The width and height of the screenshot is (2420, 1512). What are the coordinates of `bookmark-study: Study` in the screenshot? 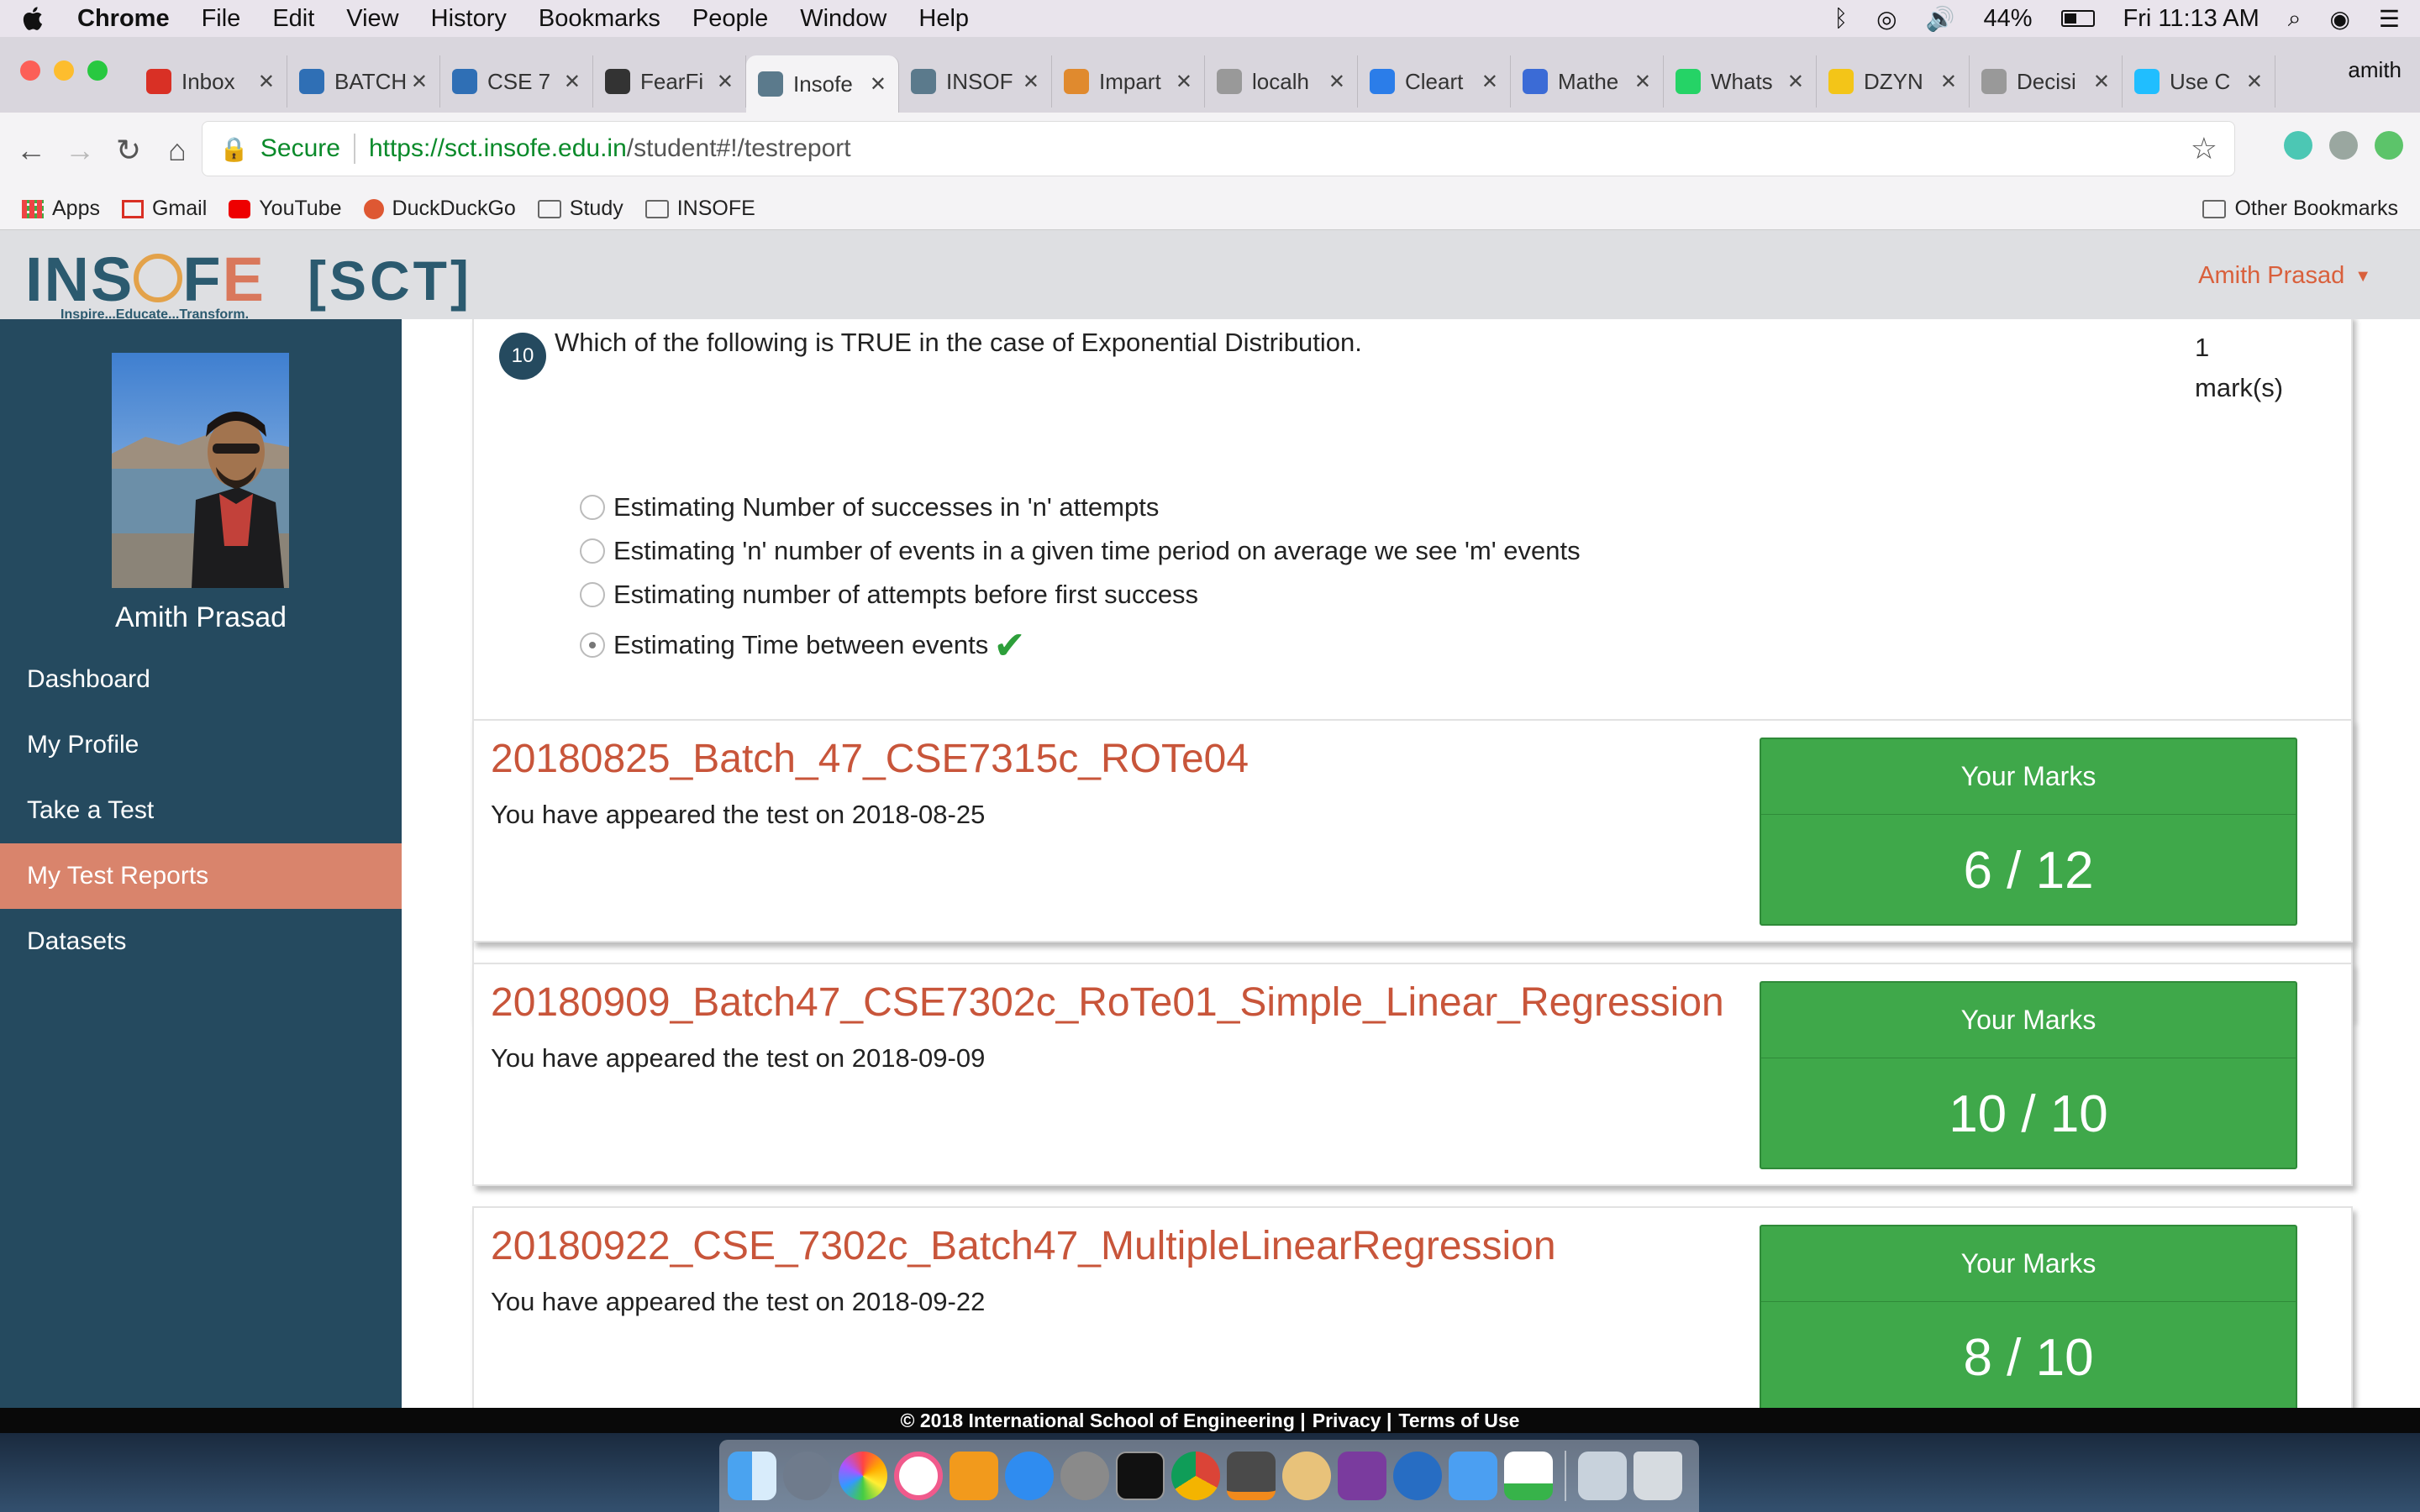 It's located at (580, 209).